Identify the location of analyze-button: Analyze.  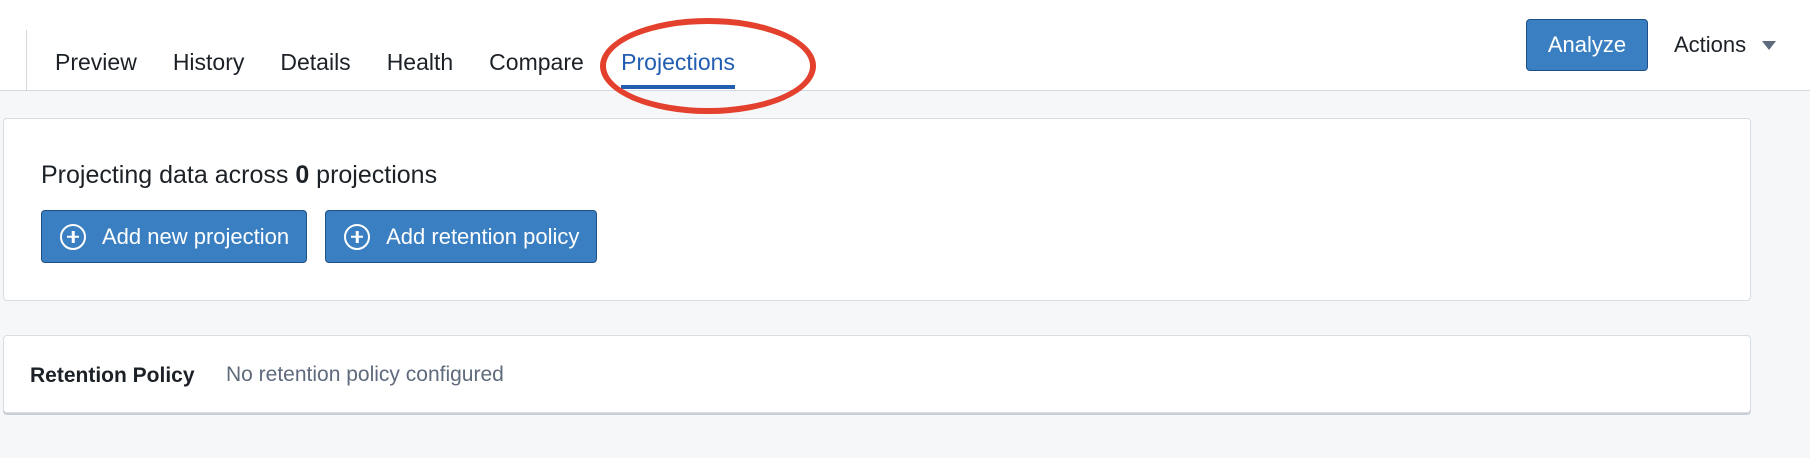
(1587, 45).